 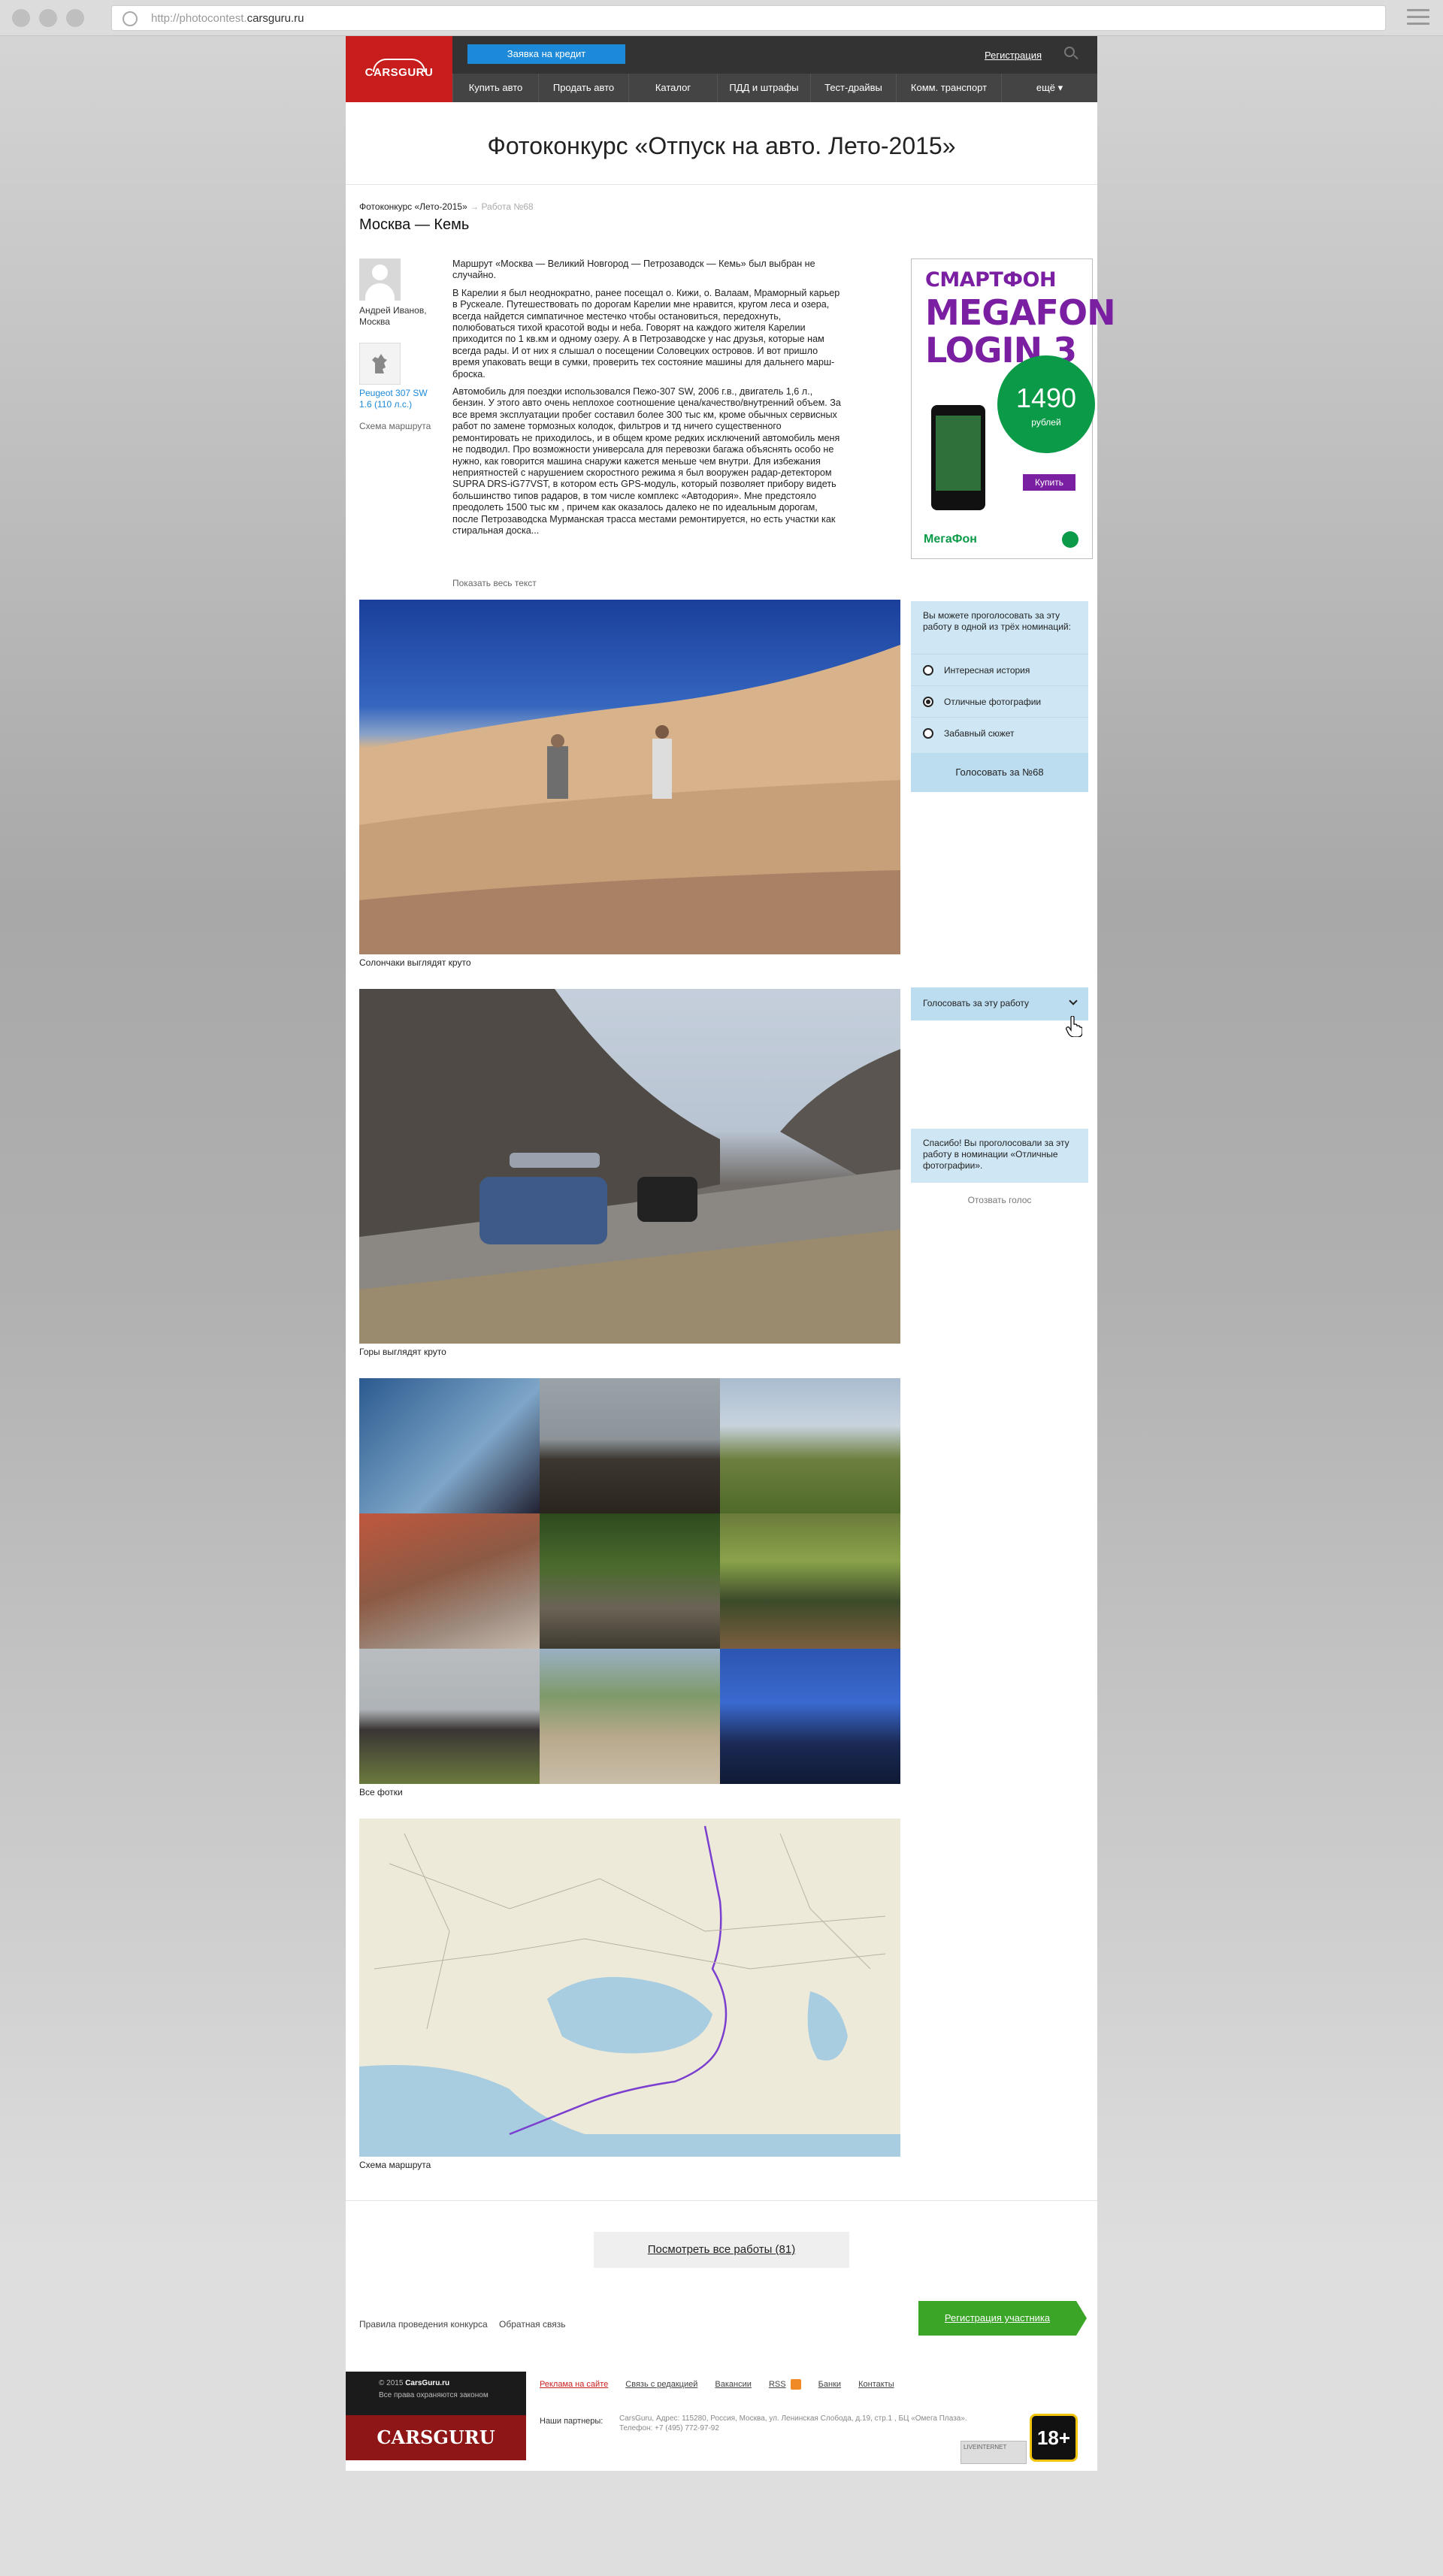 I want to click on page-status-icon, so click(x=130, y=19).